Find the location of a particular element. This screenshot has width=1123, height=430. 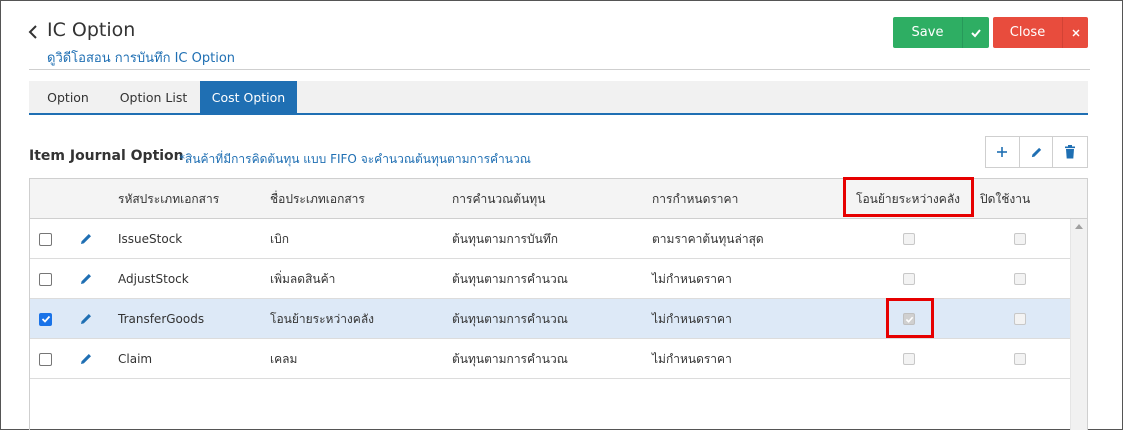

col-pricing: การกำหนดราคา is located at coordinates (695, 199).